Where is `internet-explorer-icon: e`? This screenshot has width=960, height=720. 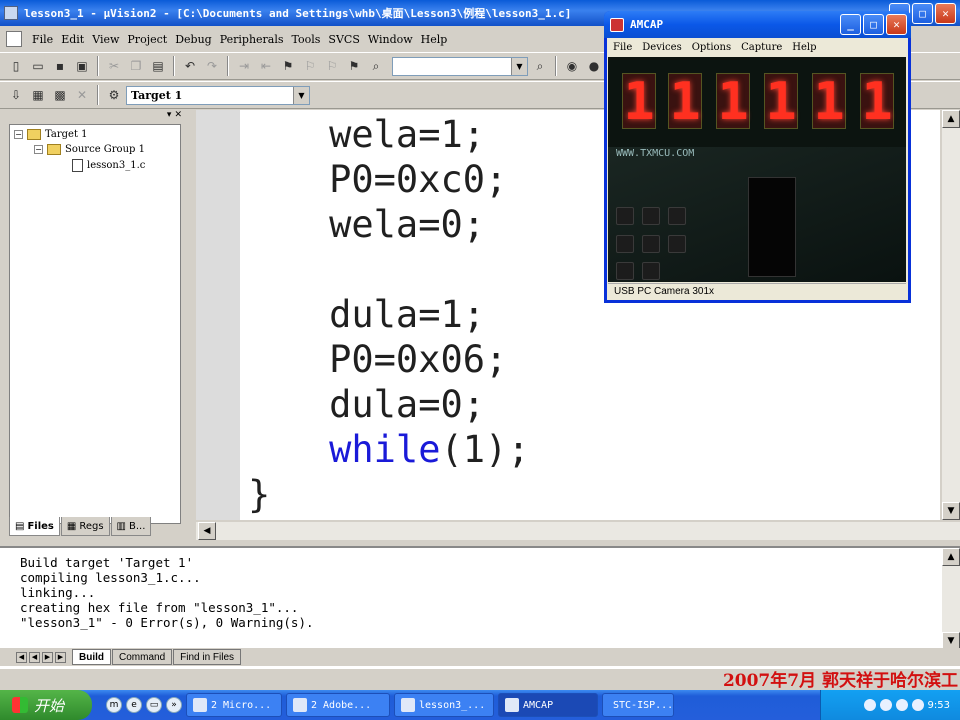 internet-explorer-icon: e is located at coordinates (134, 705).